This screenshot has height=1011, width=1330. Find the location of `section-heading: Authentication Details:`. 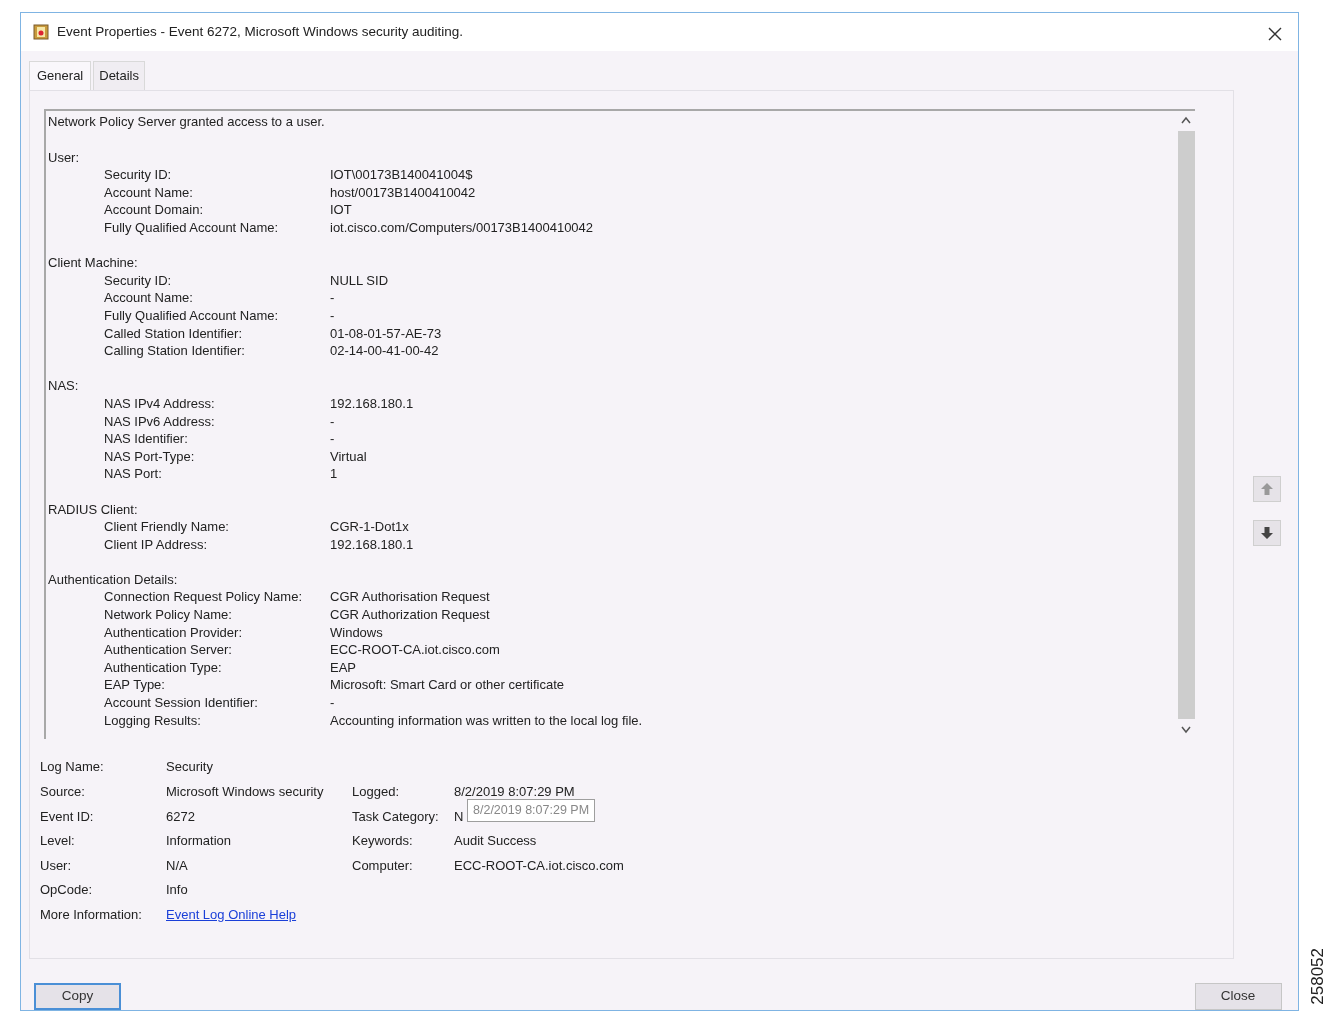

section-heading: Authentication Details: is located at coordinates (113, 579).